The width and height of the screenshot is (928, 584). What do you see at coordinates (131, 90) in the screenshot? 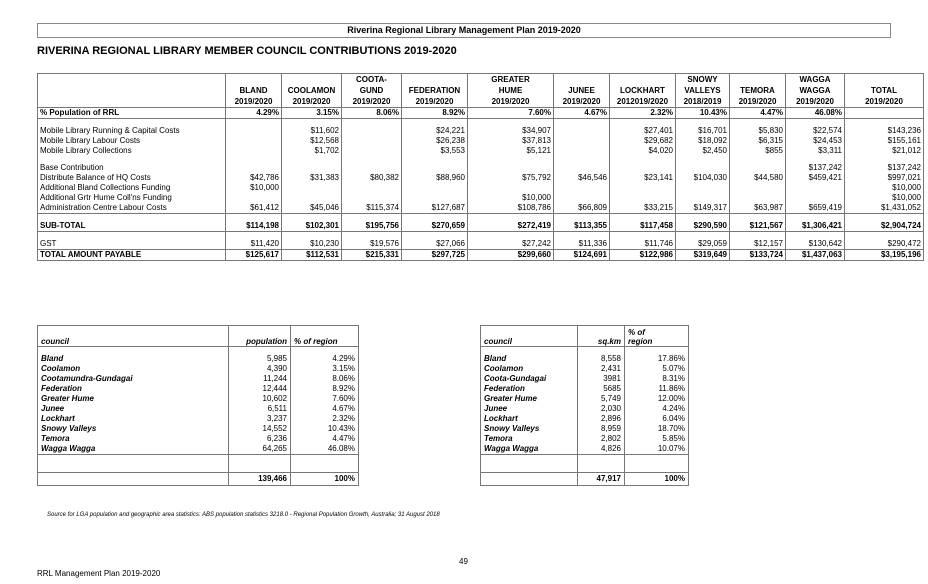
I see `header-corner` at bounding box center [131, 90].